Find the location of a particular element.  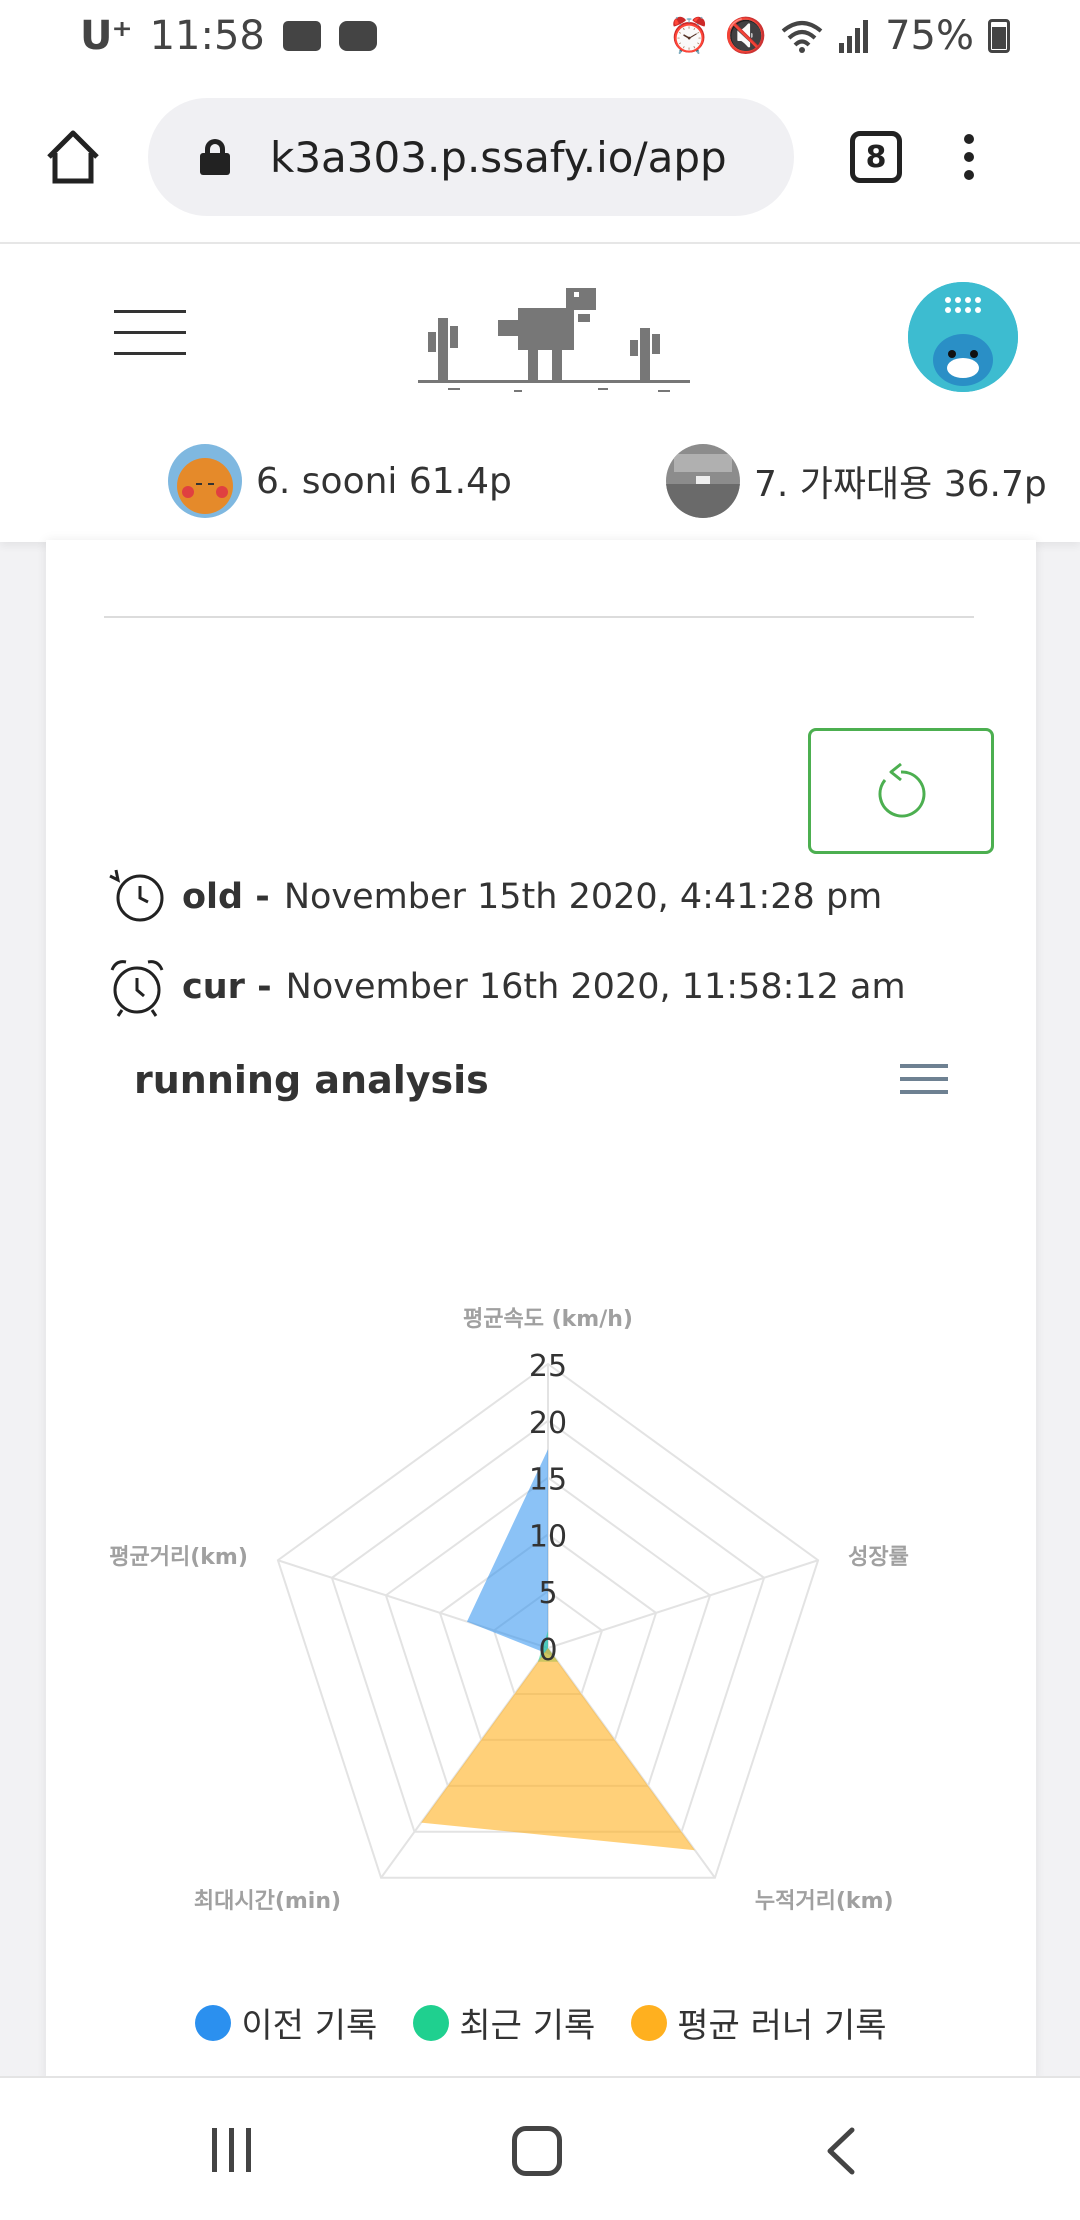

rank-text: 7. 가짜대용 36.7p is located at coordinates (900, 484).